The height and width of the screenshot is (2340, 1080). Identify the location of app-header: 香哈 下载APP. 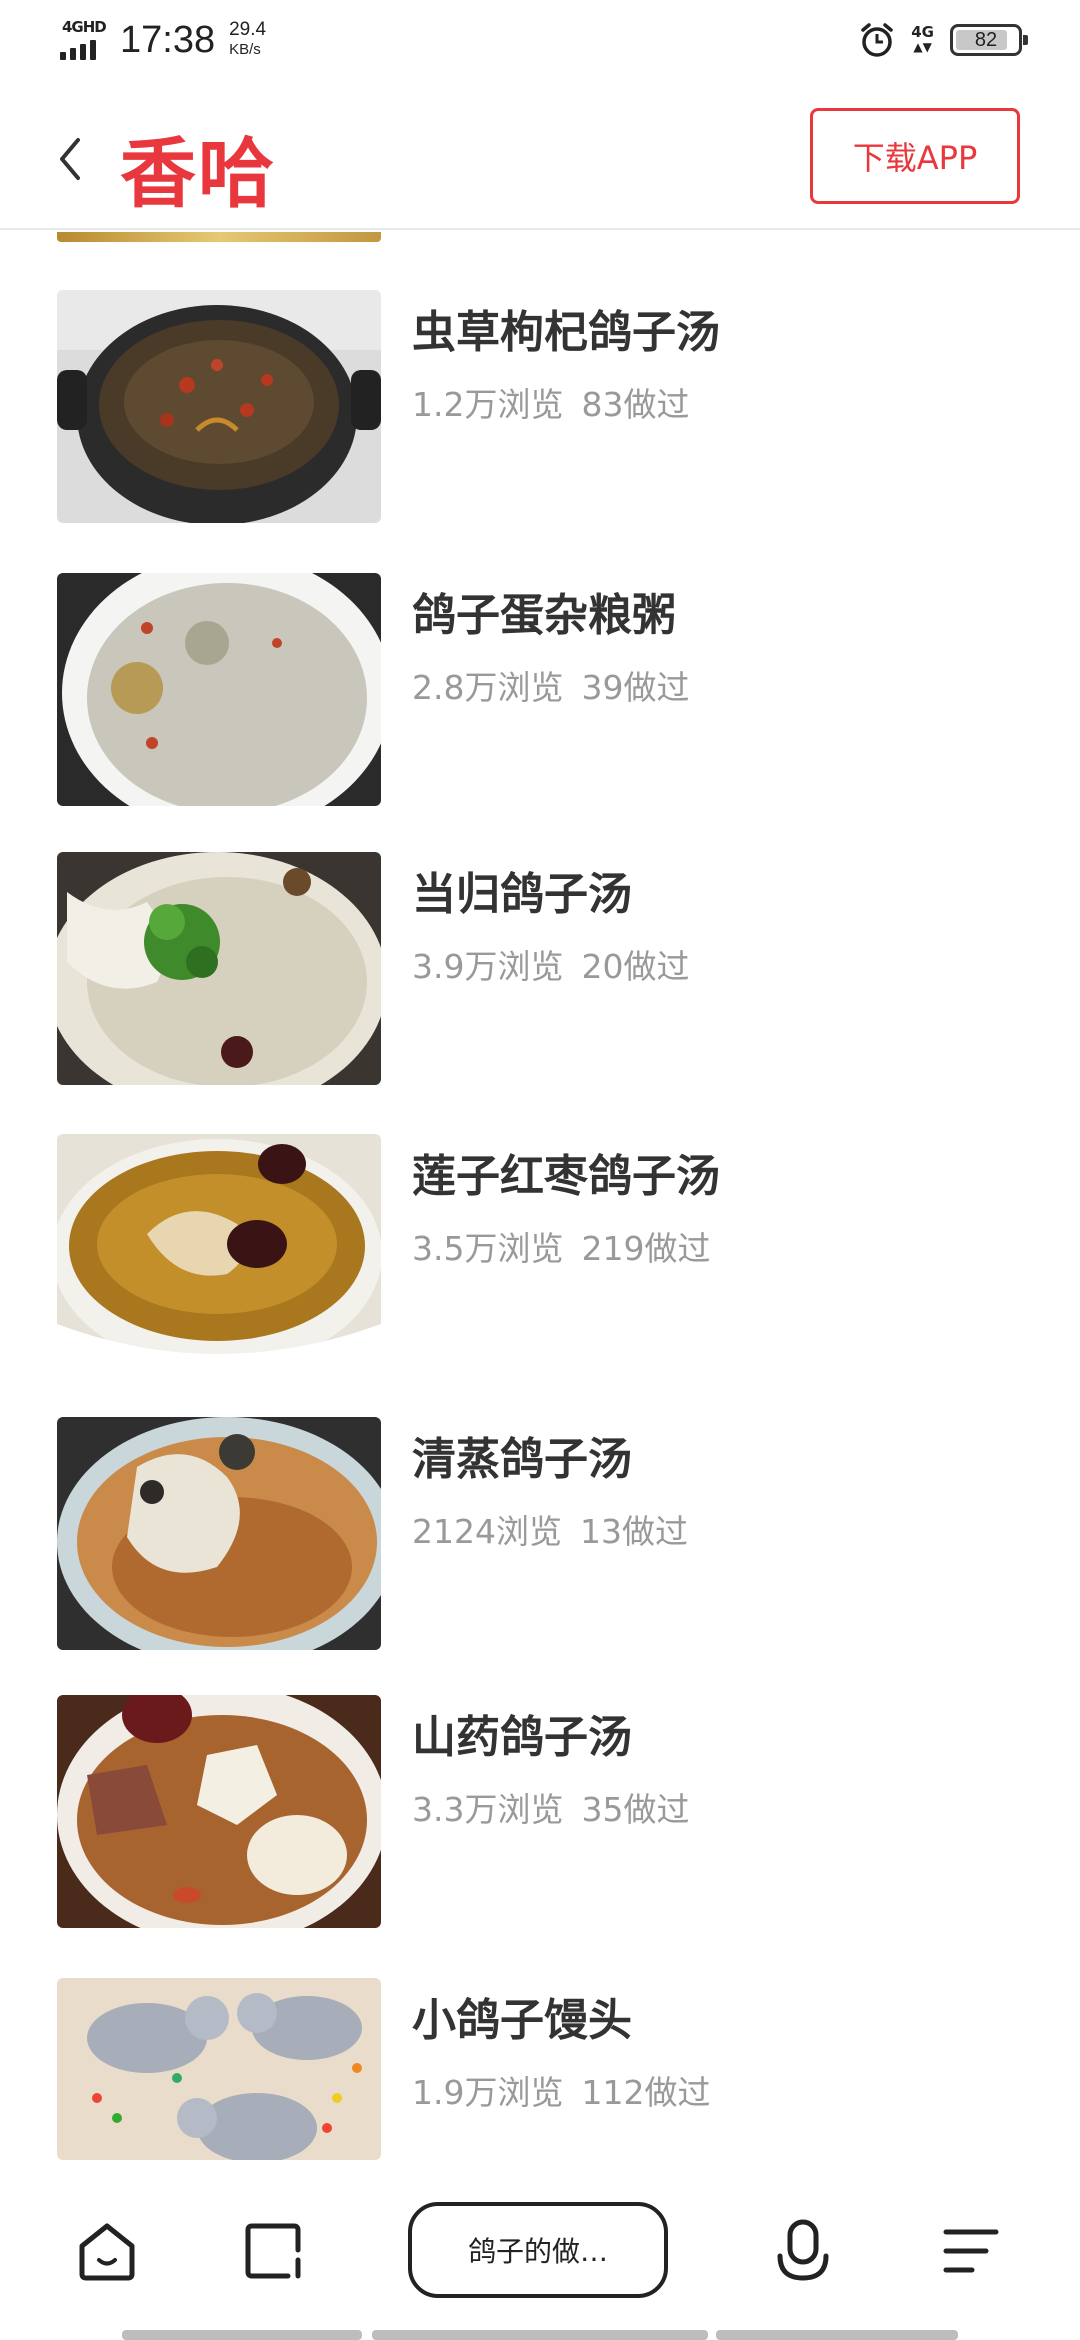
(540, 157).